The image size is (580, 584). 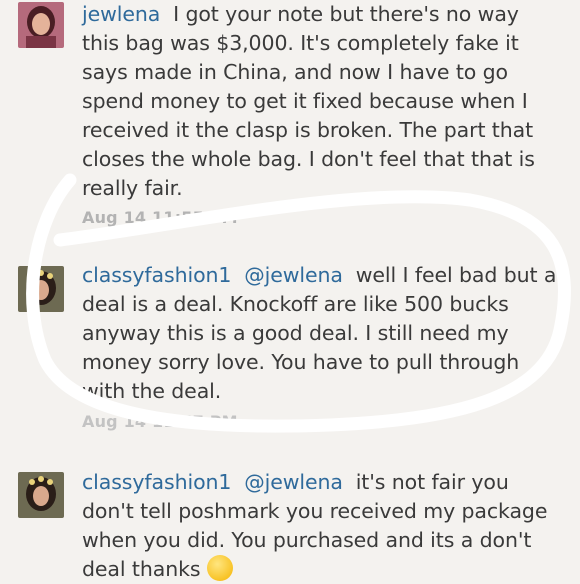 What do you see at coordinates (160, 421) in the screenshot?
I see `timestamp: Aug 14 11:57 PM` at bounding box center [160, 421].